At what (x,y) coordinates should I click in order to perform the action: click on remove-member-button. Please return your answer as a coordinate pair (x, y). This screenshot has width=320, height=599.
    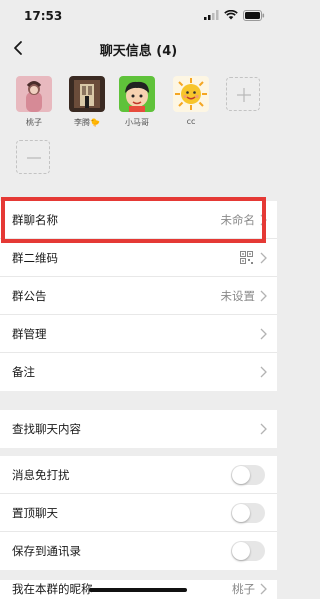
    Looking at the image, I should click on (33, 157).